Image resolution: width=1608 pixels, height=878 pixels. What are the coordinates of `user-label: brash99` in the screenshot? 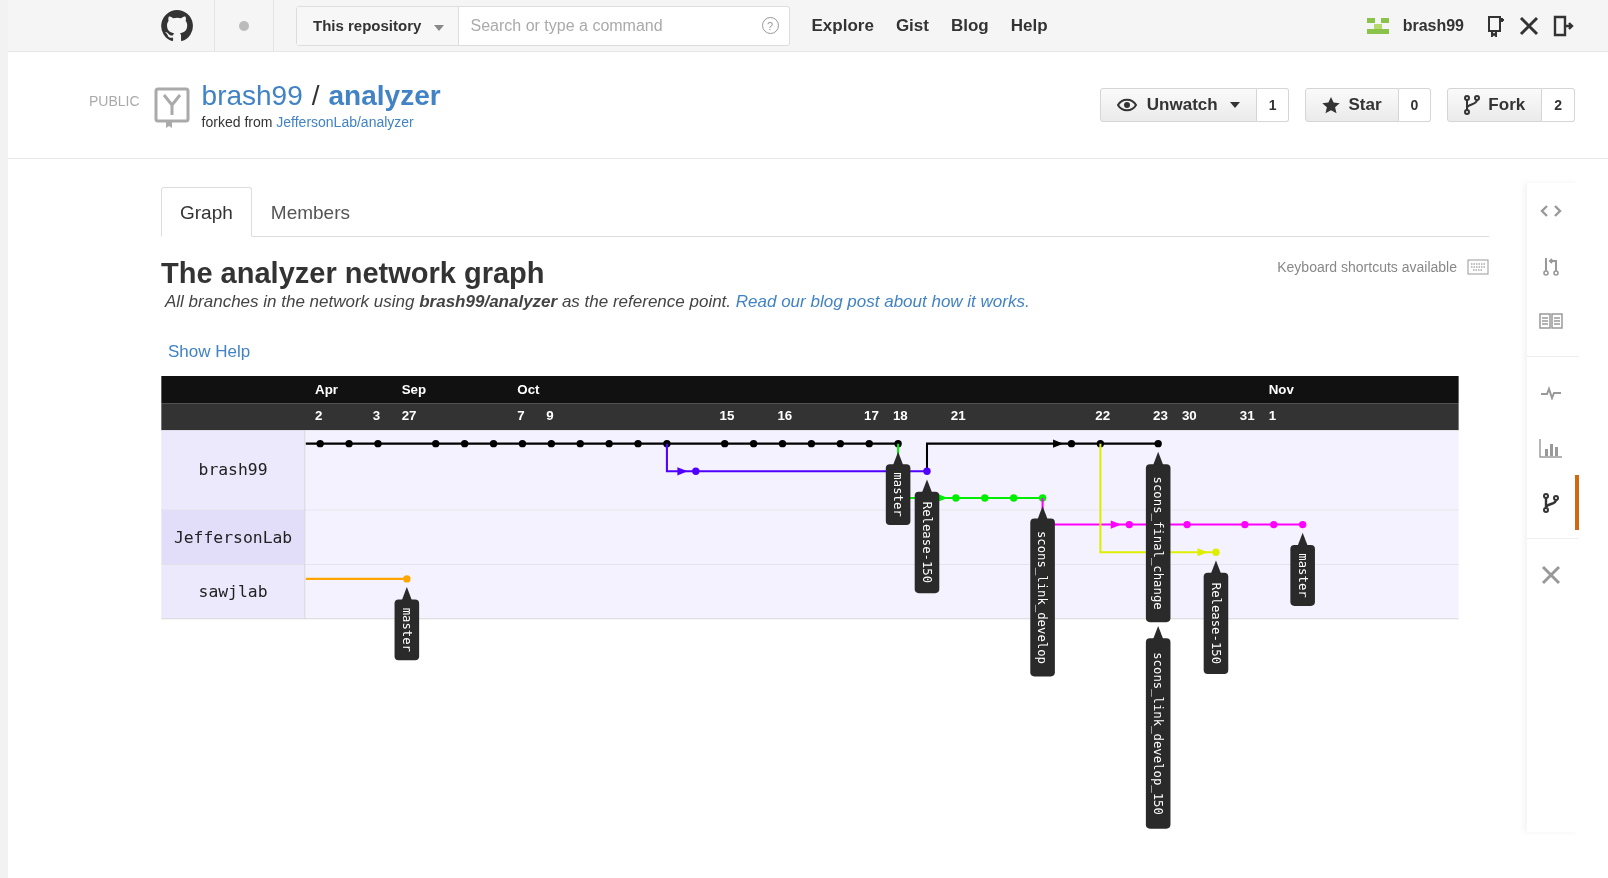 It's located at (233, 470).